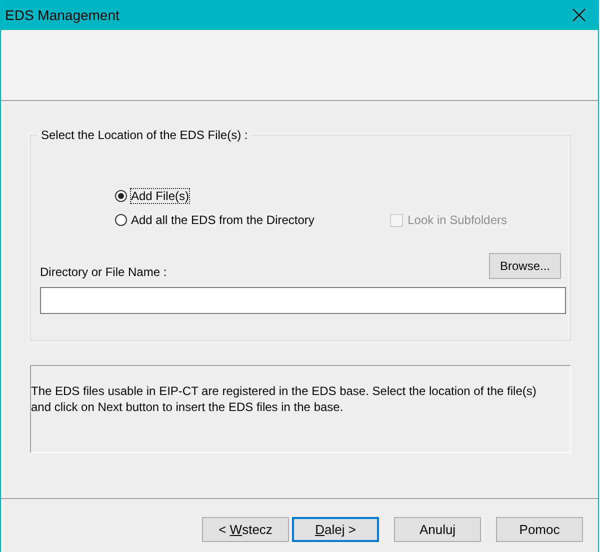 This screenshot has height=552, width=603. I want to click on window-title: EDS Management, so click(62, 15).